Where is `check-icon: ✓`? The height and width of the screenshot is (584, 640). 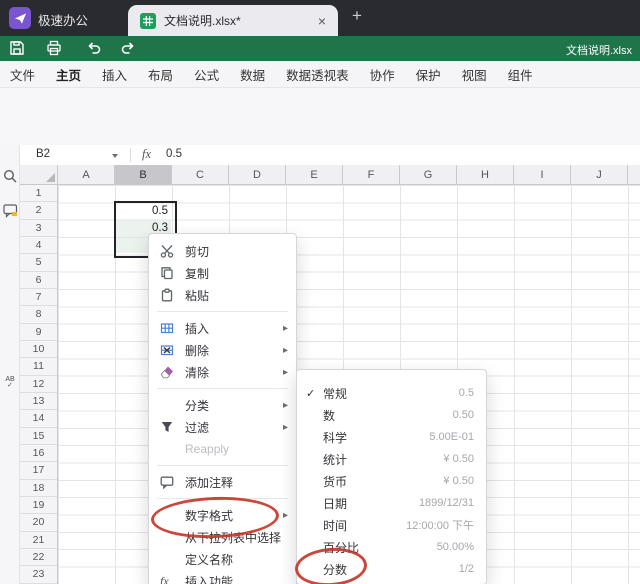 check-icon: ✓ is located at coordinates (311, 393).